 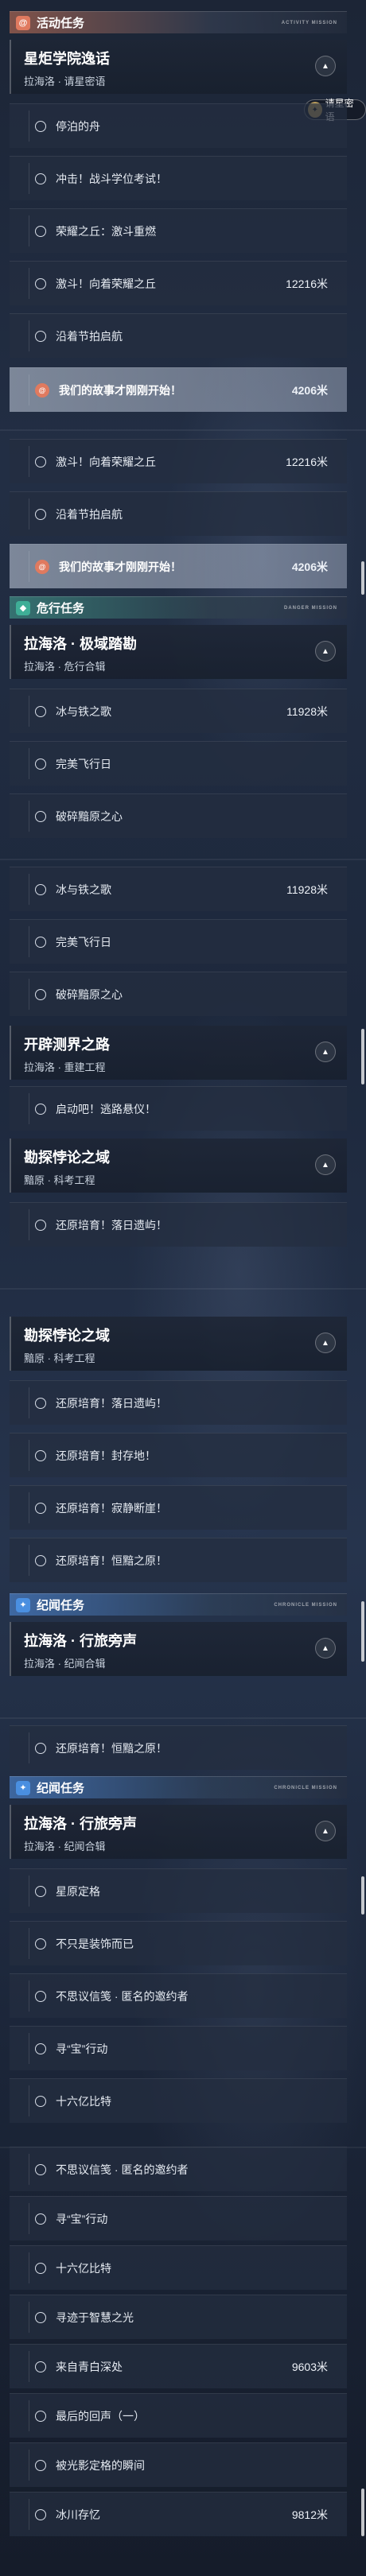 What do you see at coordinates (178, 178) in the screenshot?
I see `task-item: 冲击！战斗学位考试！` at bounding box center [178, 178].